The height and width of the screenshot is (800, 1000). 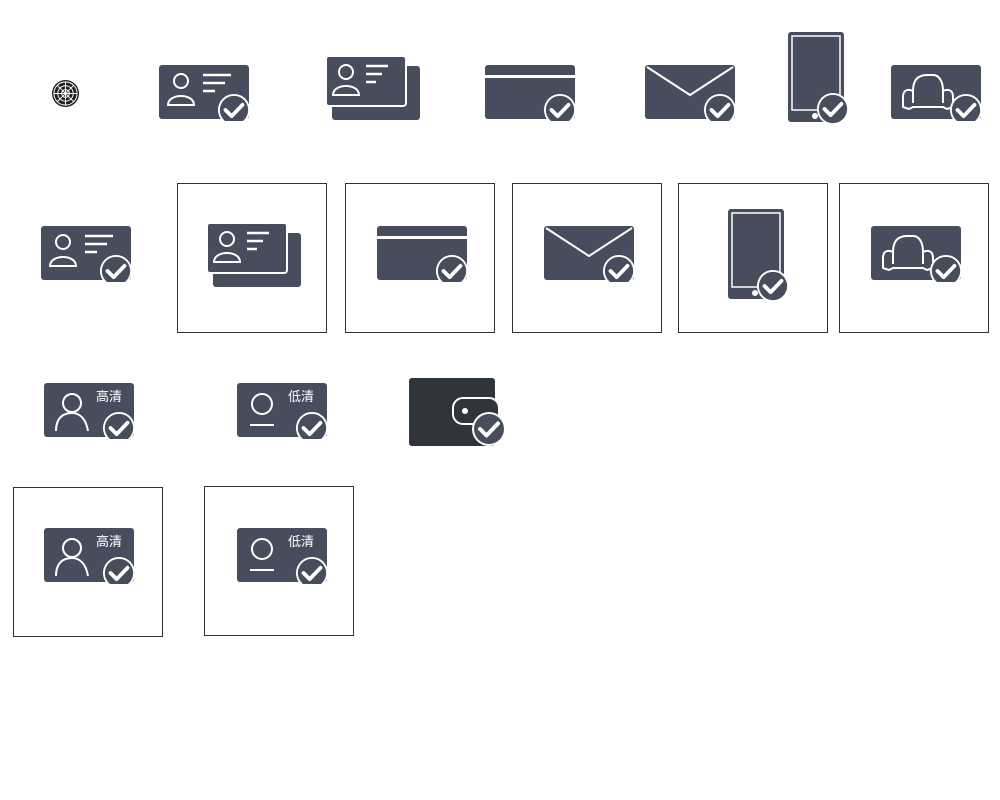 I want to click on photo-hd-tile: 高清, so click(x=88, y=562).